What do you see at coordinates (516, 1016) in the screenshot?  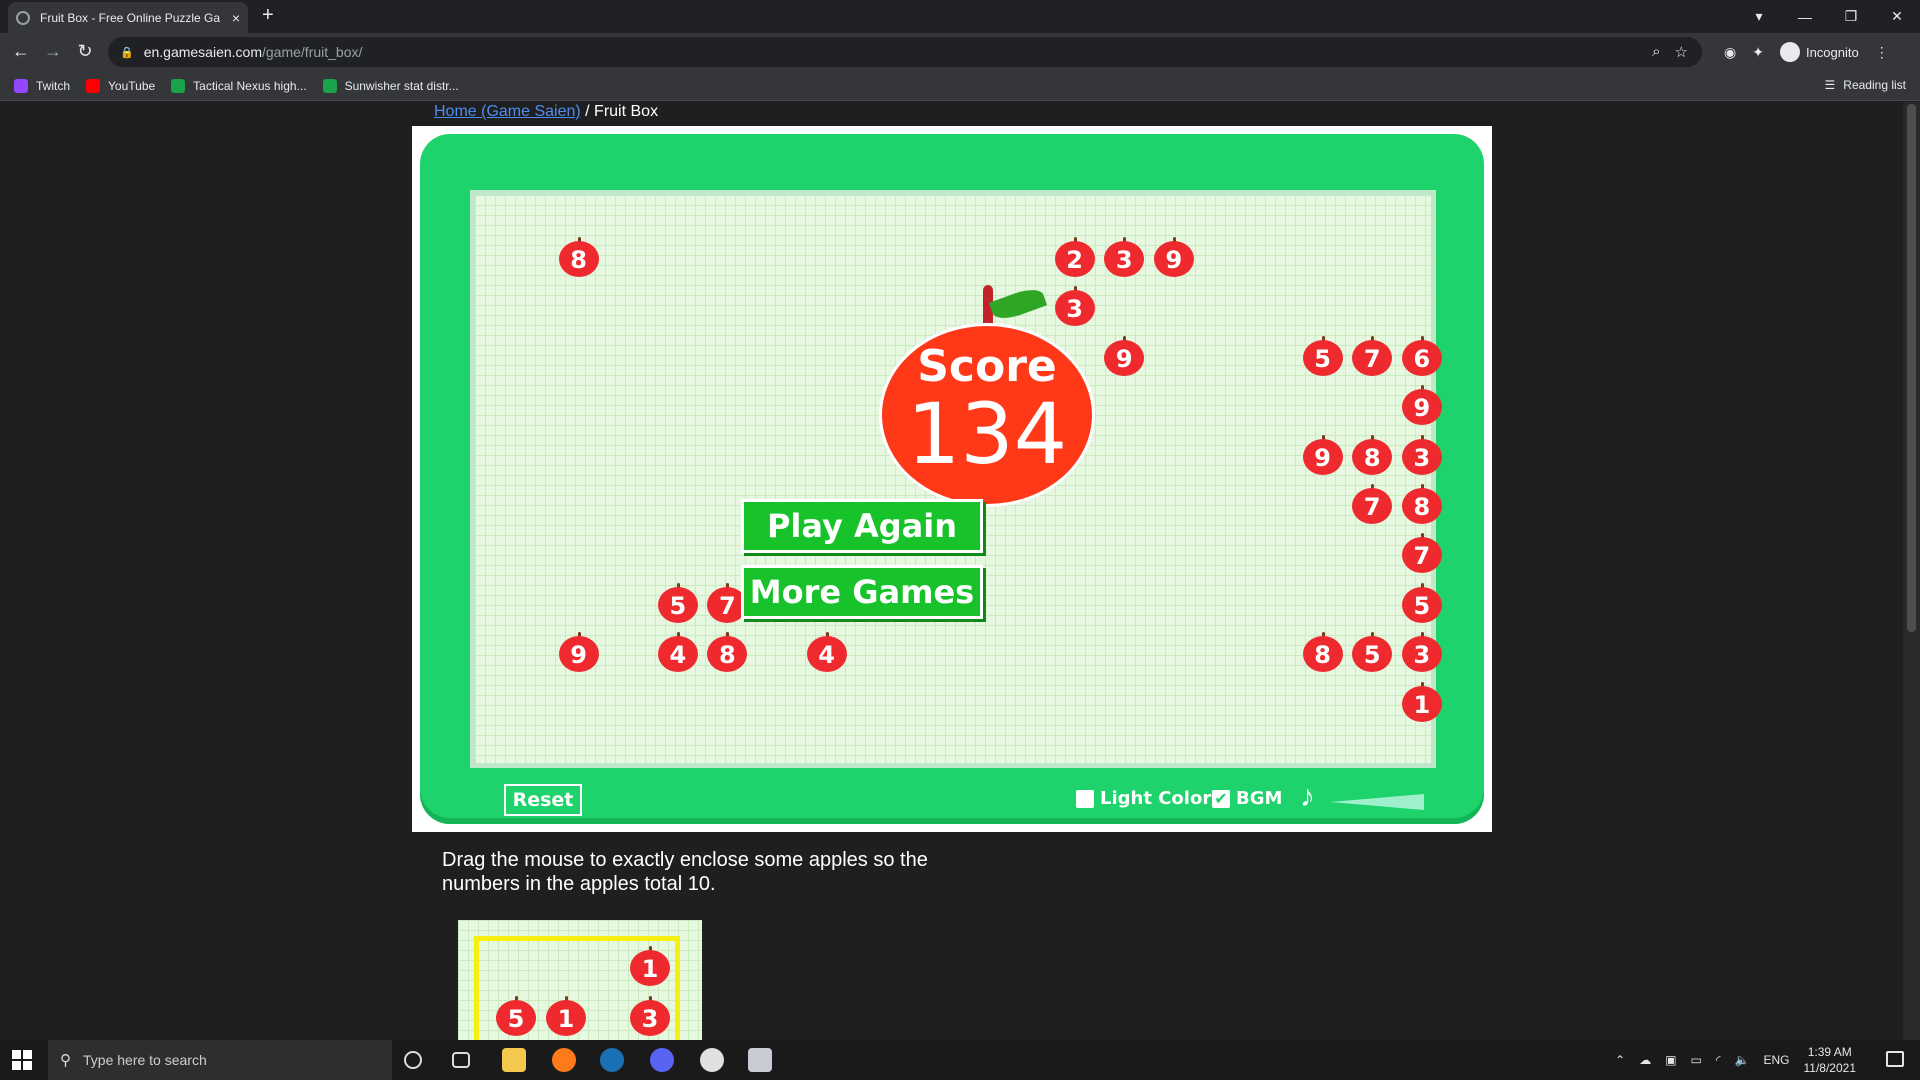 I see `demo-apple: 5` at bounding box center [516, 1016].